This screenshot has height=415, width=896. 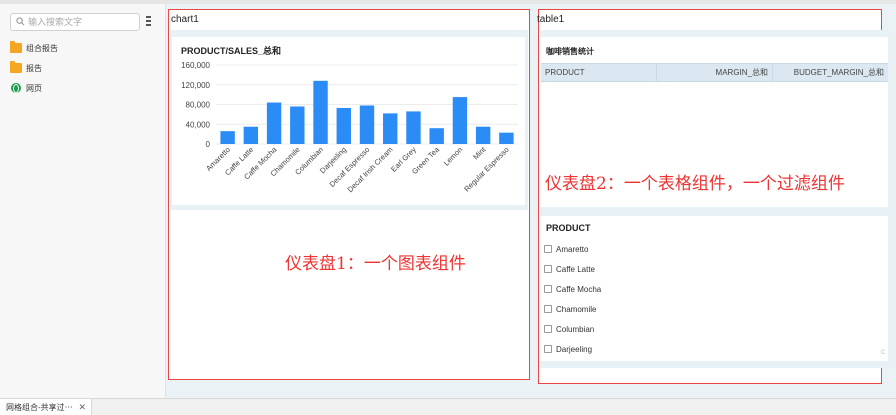 I want to click on filter-option: Darjeeling, so click(x=568, y=349).